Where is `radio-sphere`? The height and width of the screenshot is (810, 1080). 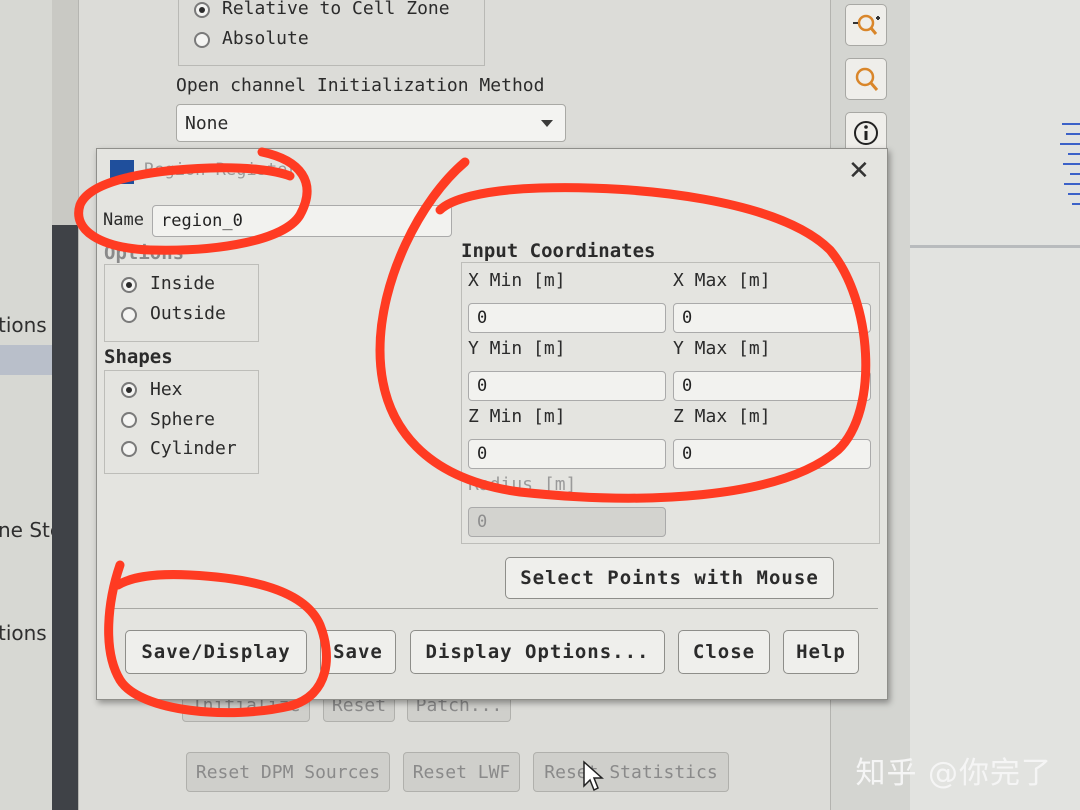
radio-sphere is located at coordinates (129, 420).